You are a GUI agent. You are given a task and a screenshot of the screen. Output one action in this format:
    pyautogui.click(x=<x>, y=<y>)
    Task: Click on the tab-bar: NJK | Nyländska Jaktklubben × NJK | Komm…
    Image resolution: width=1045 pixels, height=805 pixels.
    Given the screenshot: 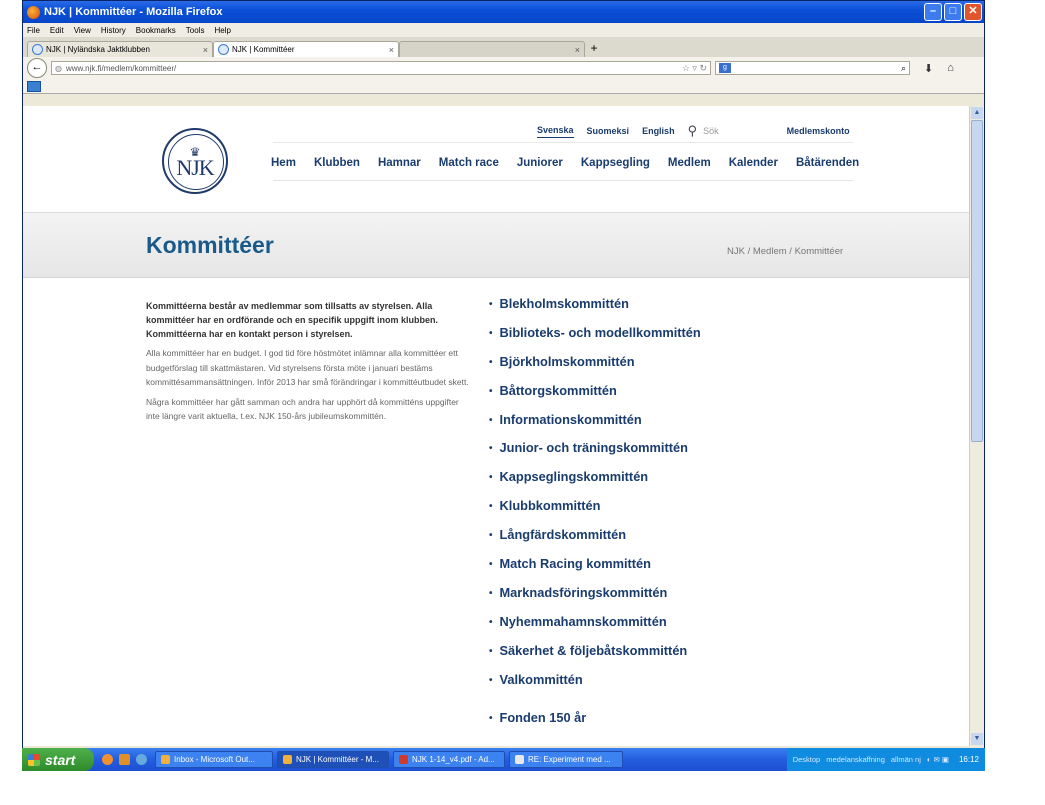 What is the action you would take?
    pyautogui.click(x=503, y=47)
    